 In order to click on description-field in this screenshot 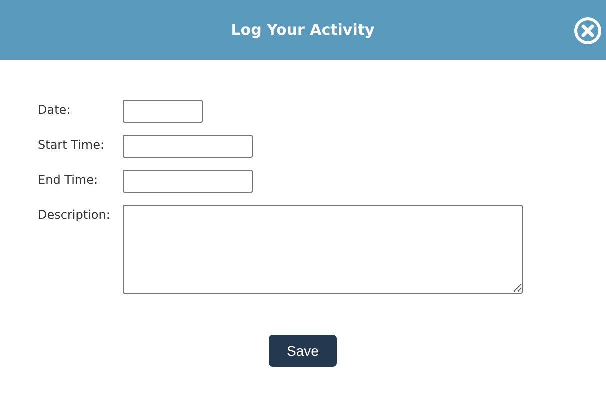, I will do `click(323, 249)`.